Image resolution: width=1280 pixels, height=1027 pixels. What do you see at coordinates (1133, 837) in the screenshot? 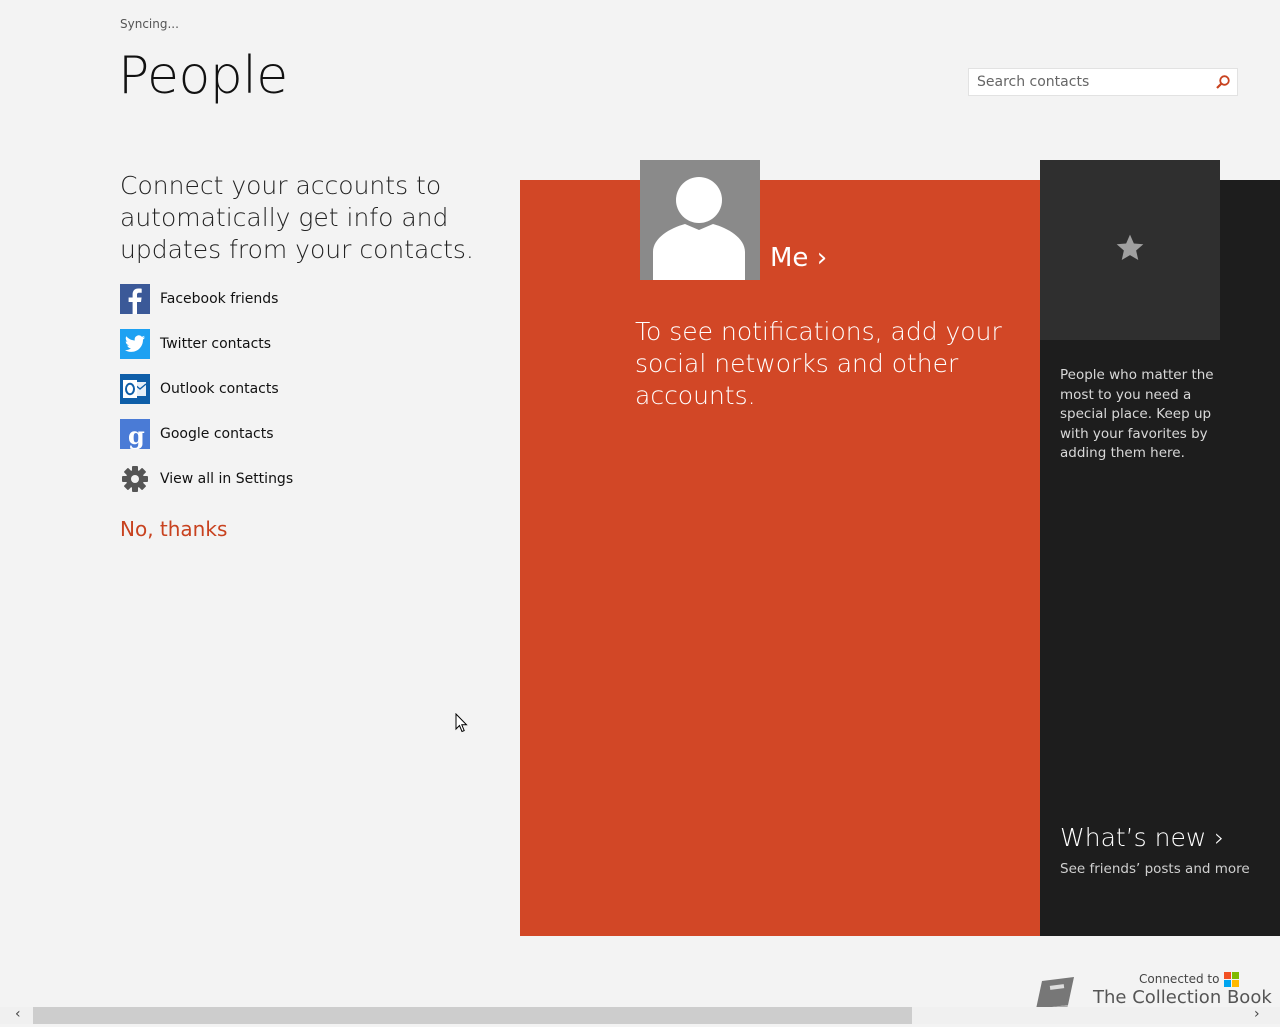
I see `whats-new-label: What’s new` at bounding box center [1133, 837].